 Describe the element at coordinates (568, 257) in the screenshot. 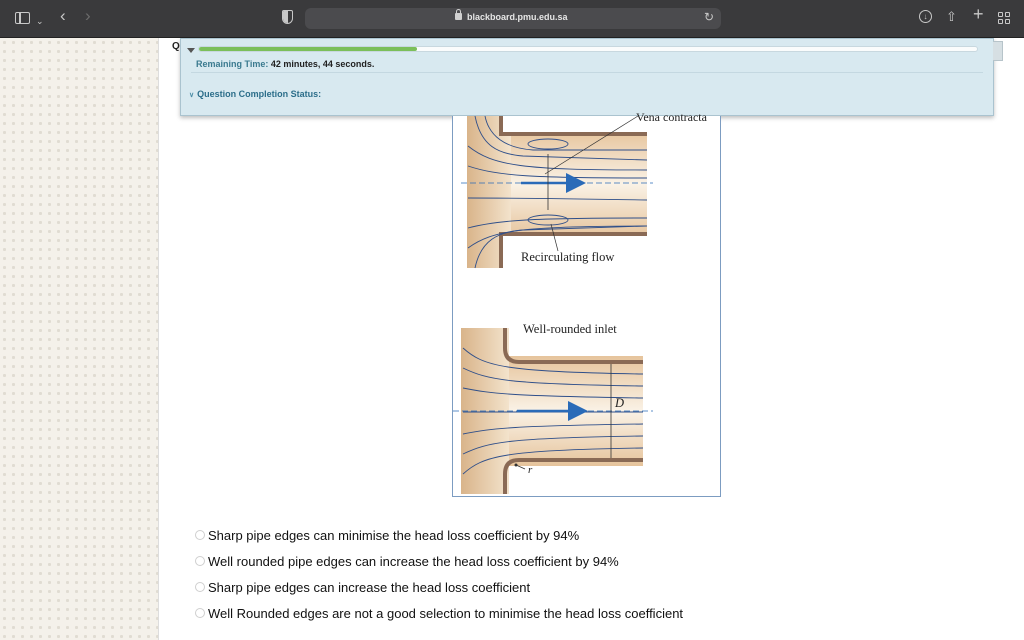

I see `recirculating-flow-label: Recirculating flow` at that location.